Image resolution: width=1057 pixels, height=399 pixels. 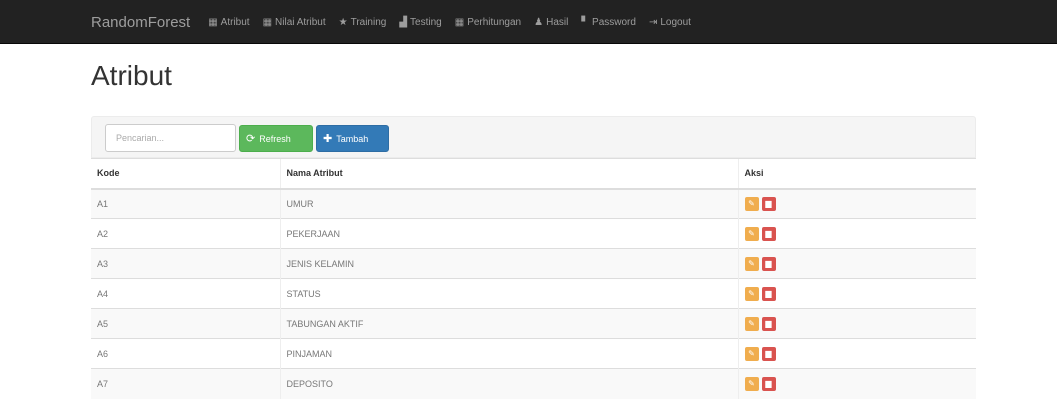 What do you see at coordinates (557, 22) in the screenshot?
I see `nav-item-label: Hasil` at bounding box center [557, 22].